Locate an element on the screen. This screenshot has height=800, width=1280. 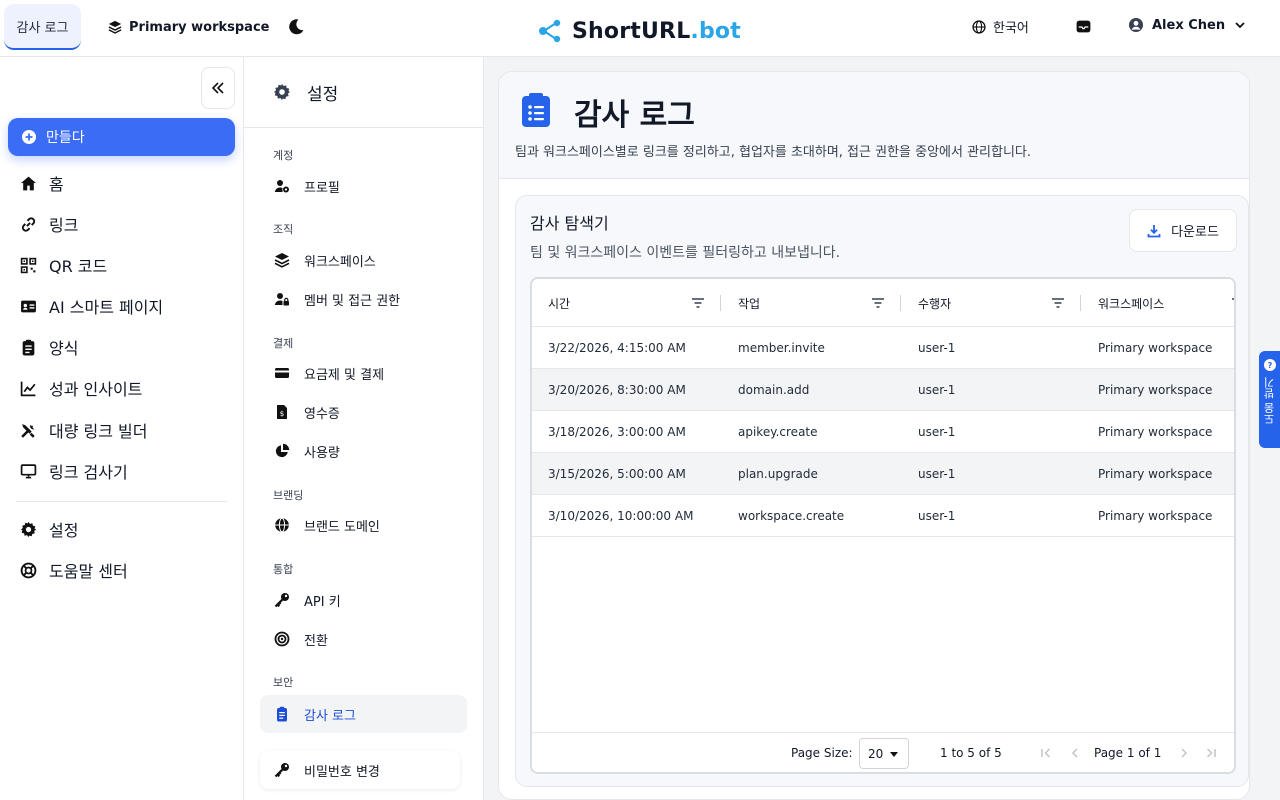
tab-audit-log: 감사 로그 is located at coordinates (42, 27).